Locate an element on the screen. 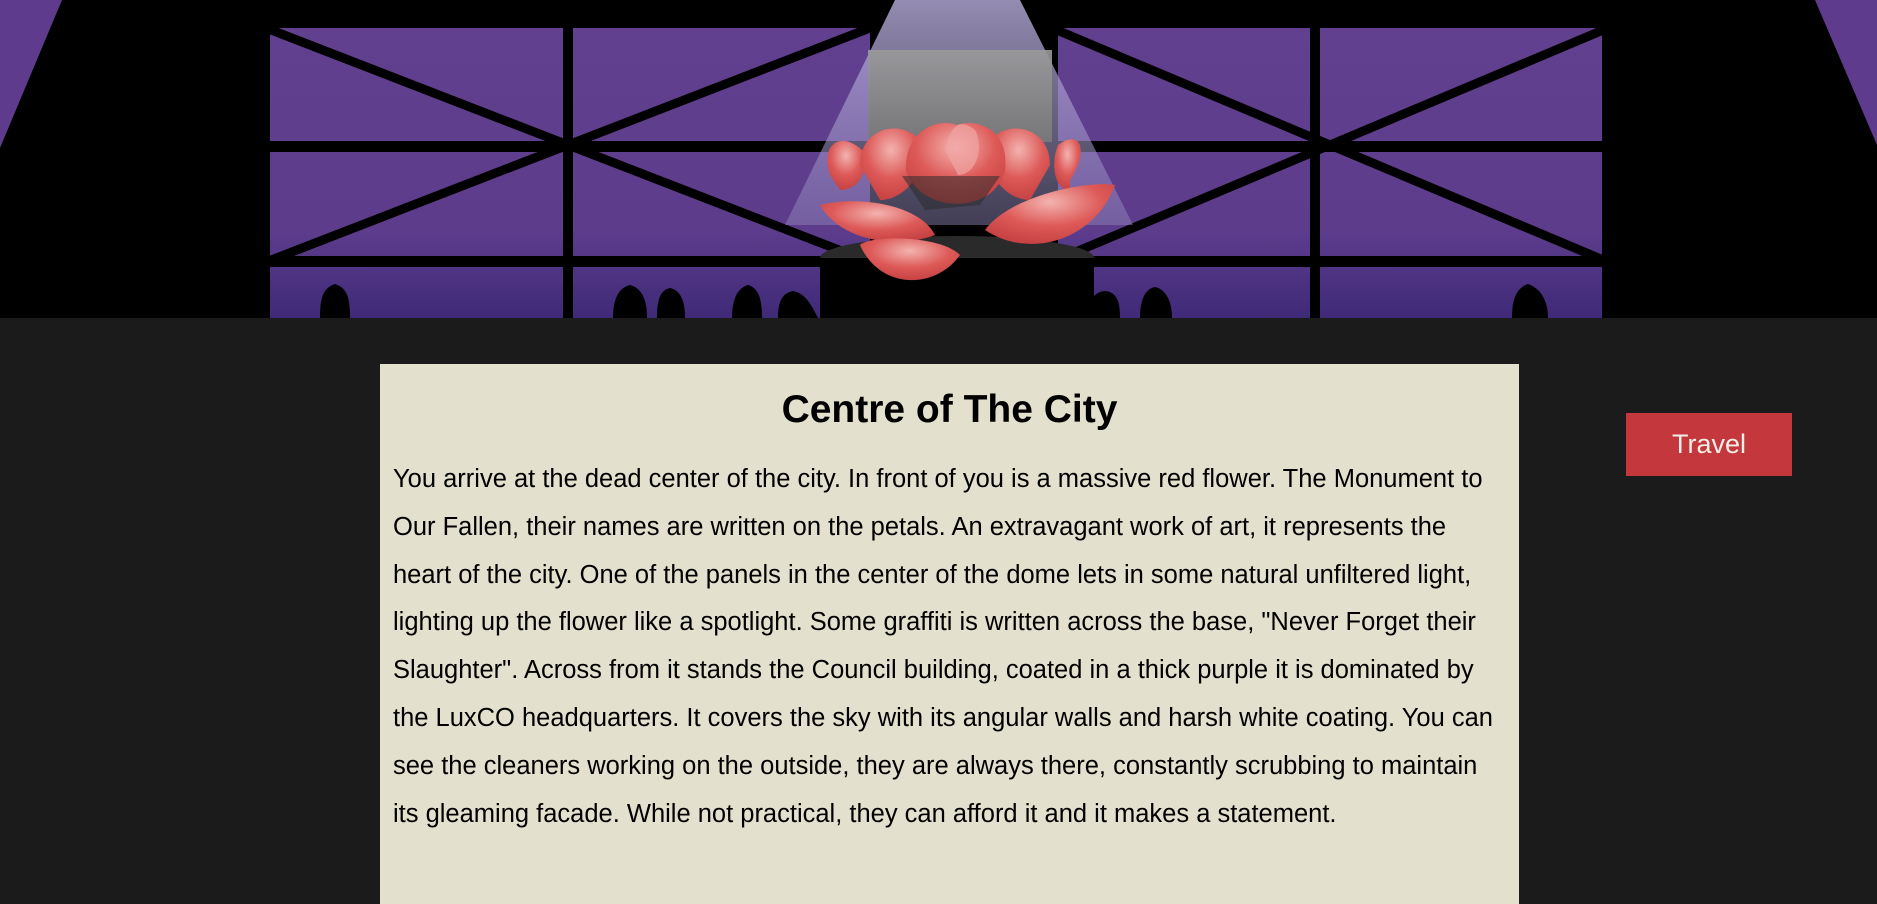  right-dome-edge is located at coordinates (1846, 72).